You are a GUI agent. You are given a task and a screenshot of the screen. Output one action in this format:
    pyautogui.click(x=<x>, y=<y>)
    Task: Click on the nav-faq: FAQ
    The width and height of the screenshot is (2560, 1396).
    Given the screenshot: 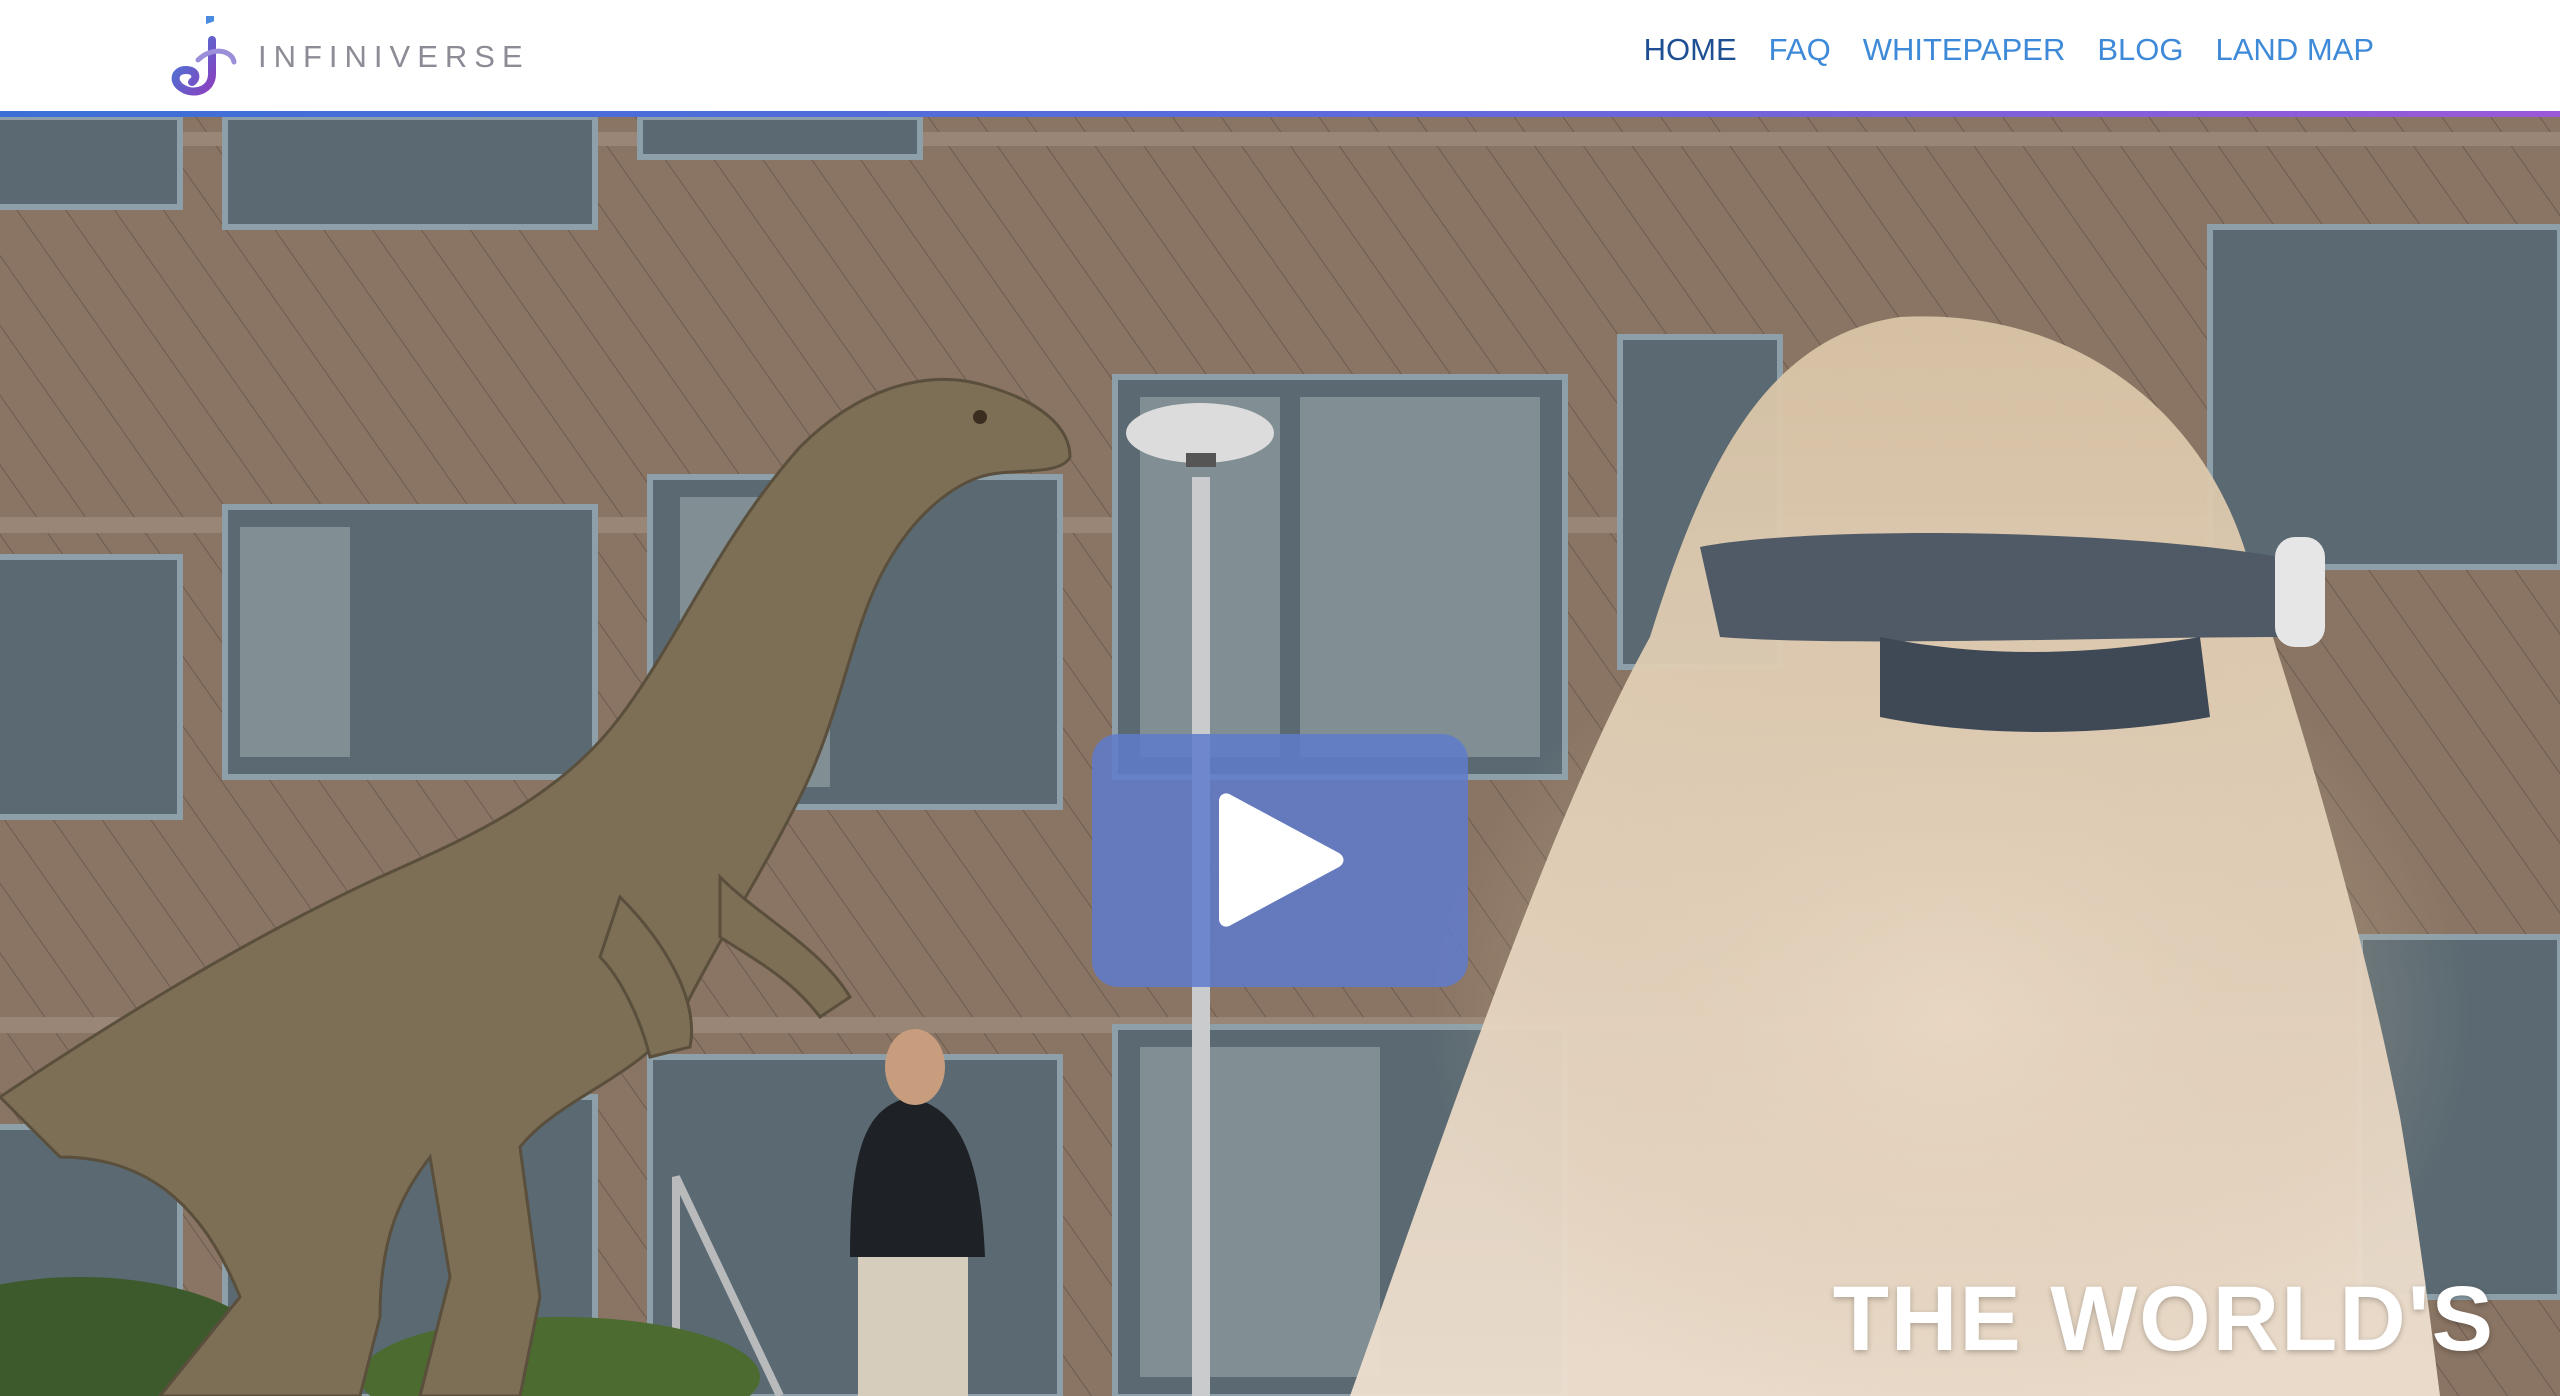 What is the action you would take?
    pyautogui.click(x=1800, y=50)
    